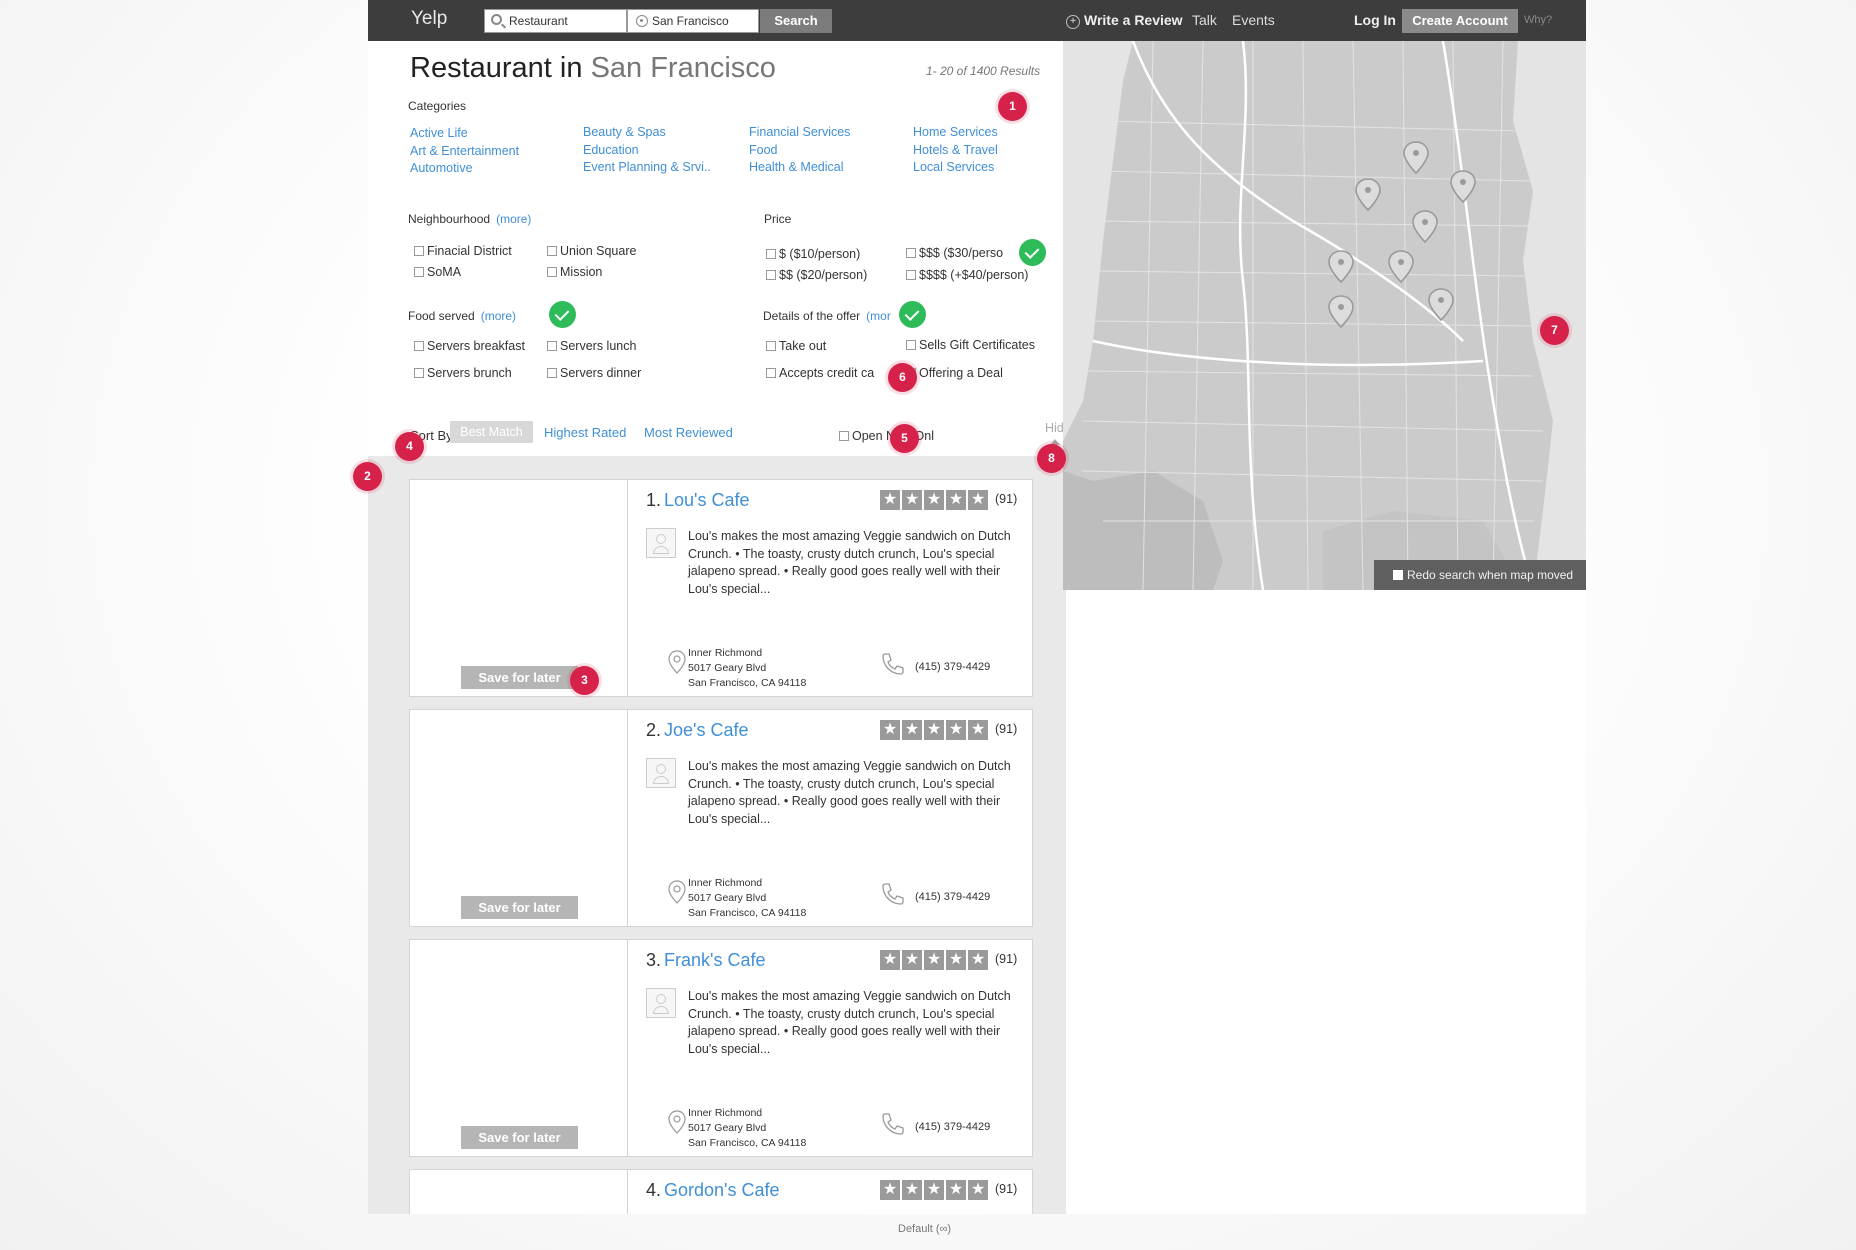 Image resolution: width=1856 pixels, height=1250 pixels. Describe the element at coordinates (886, 436) in the screenshot. I see `open-now-checkbox: Open Now Onl` at that location.